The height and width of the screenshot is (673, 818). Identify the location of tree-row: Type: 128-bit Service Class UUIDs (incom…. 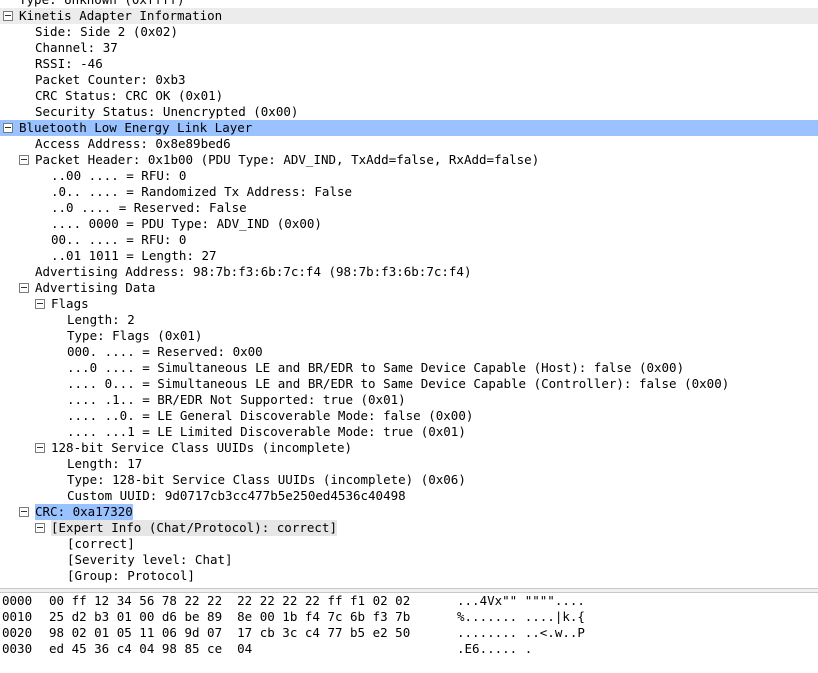
(409, 480).